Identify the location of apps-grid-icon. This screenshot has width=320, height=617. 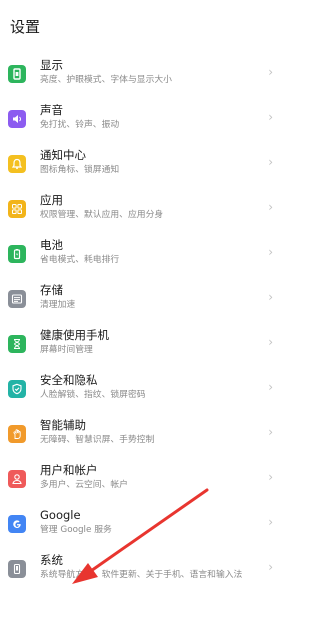
(17, 209).